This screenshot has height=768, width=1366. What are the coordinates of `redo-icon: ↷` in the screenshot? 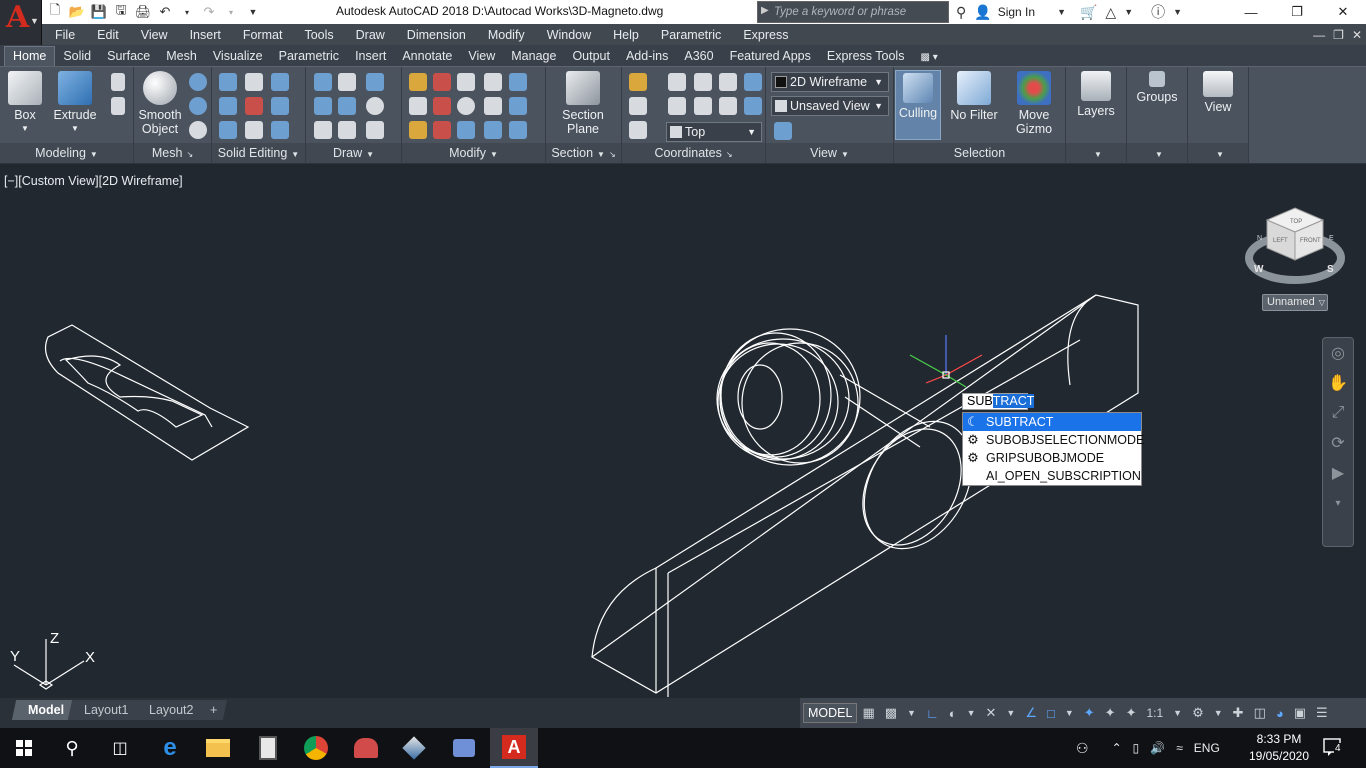 It's located at (209, 12).